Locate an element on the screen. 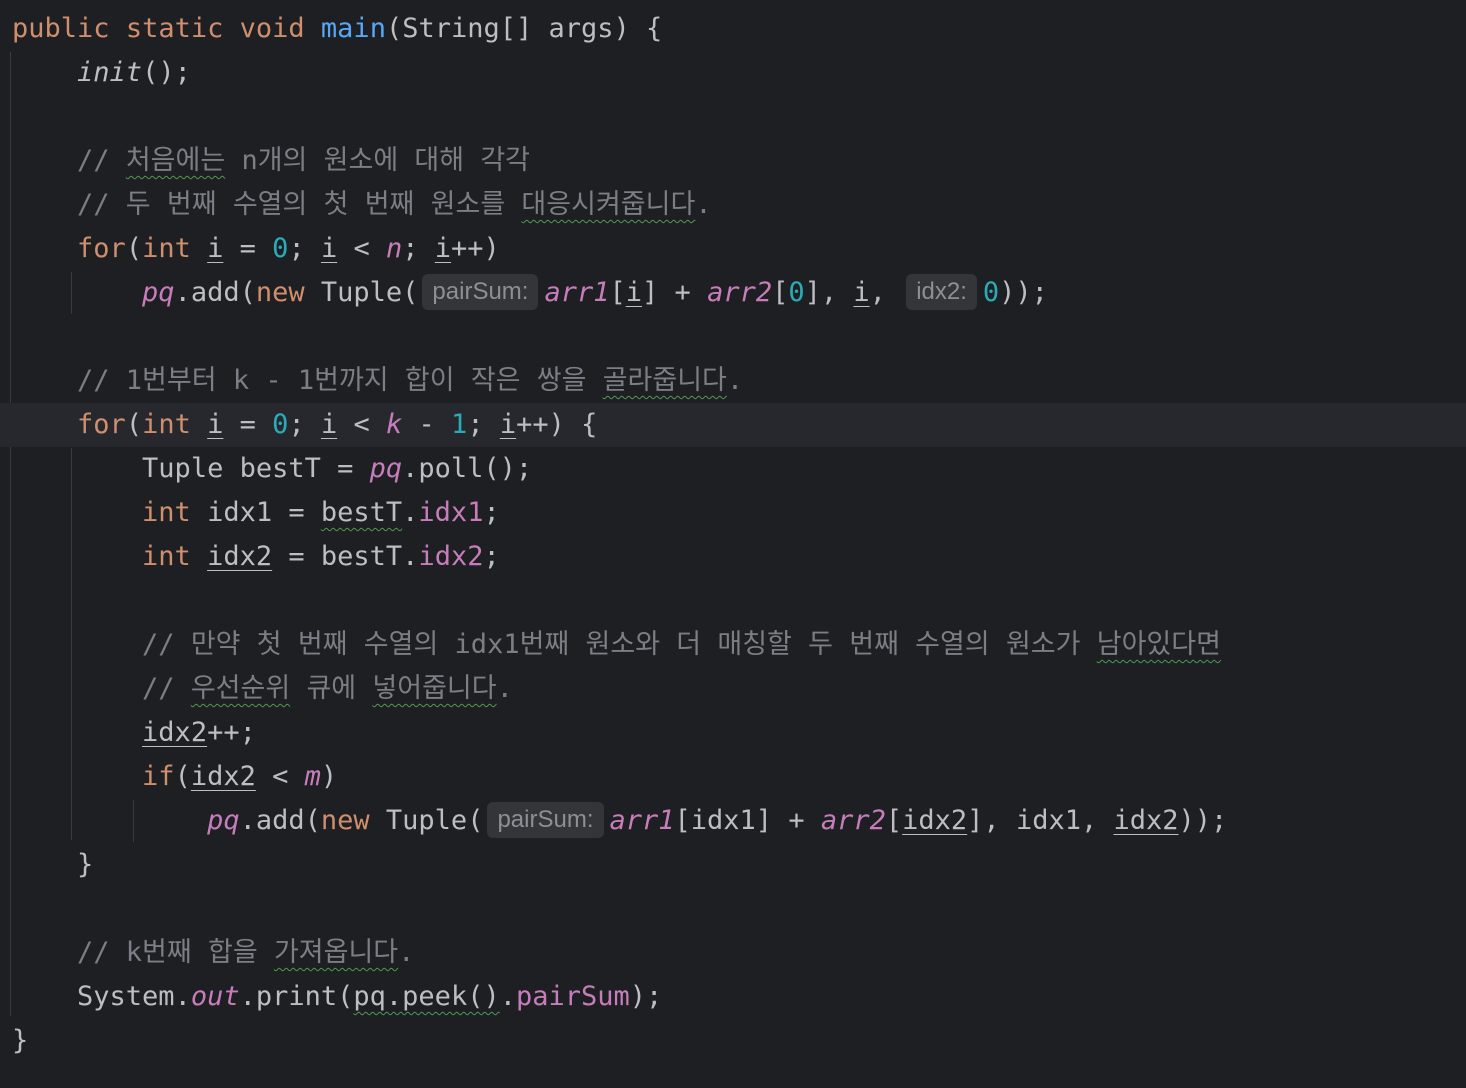 The image size is (1466, 1088). code-text: < is located at coordinates (361, 424).